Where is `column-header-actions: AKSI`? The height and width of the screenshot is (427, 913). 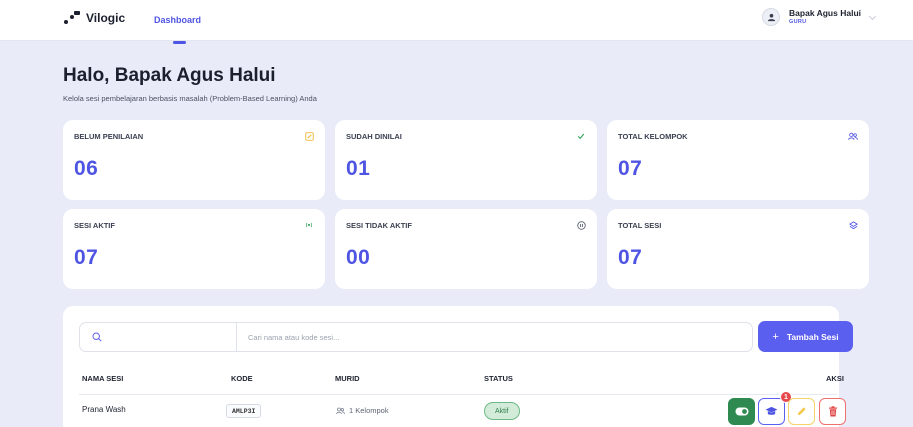 column-header-actions: AKSI is located at coordinates (835, 378).